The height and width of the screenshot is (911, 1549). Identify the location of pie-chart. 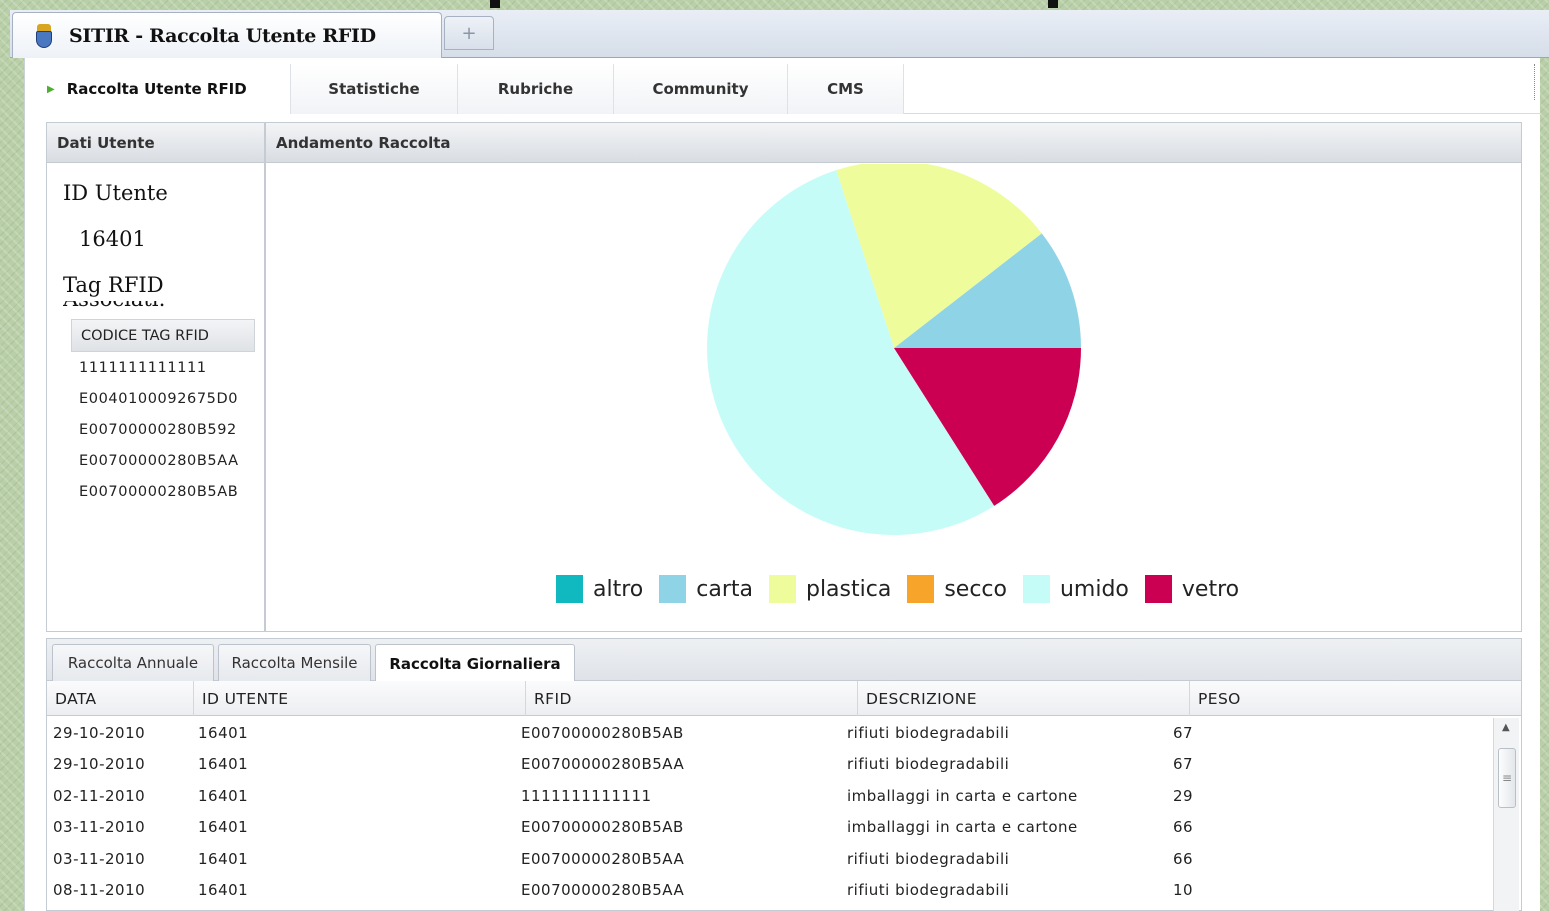
(893, 350).